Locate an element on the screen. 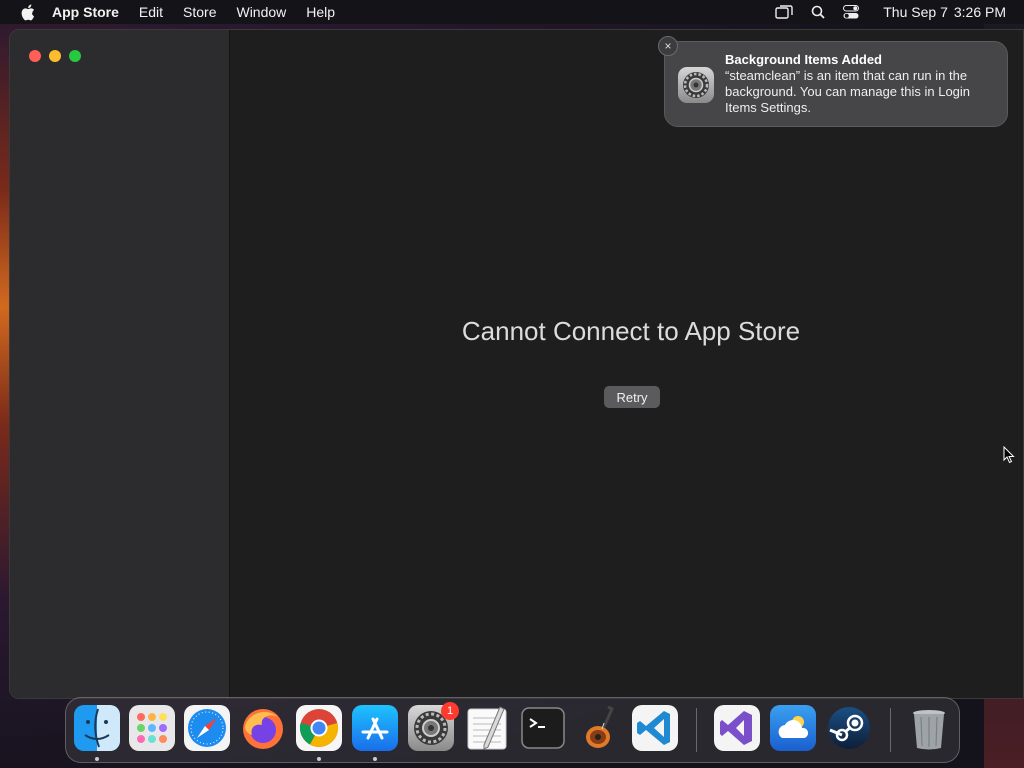 Image resolution: width=1024 pixels, height=768 pixels. menu-clock: Thu Sep 7 3:26 PM is located at coordinates (941, 12).